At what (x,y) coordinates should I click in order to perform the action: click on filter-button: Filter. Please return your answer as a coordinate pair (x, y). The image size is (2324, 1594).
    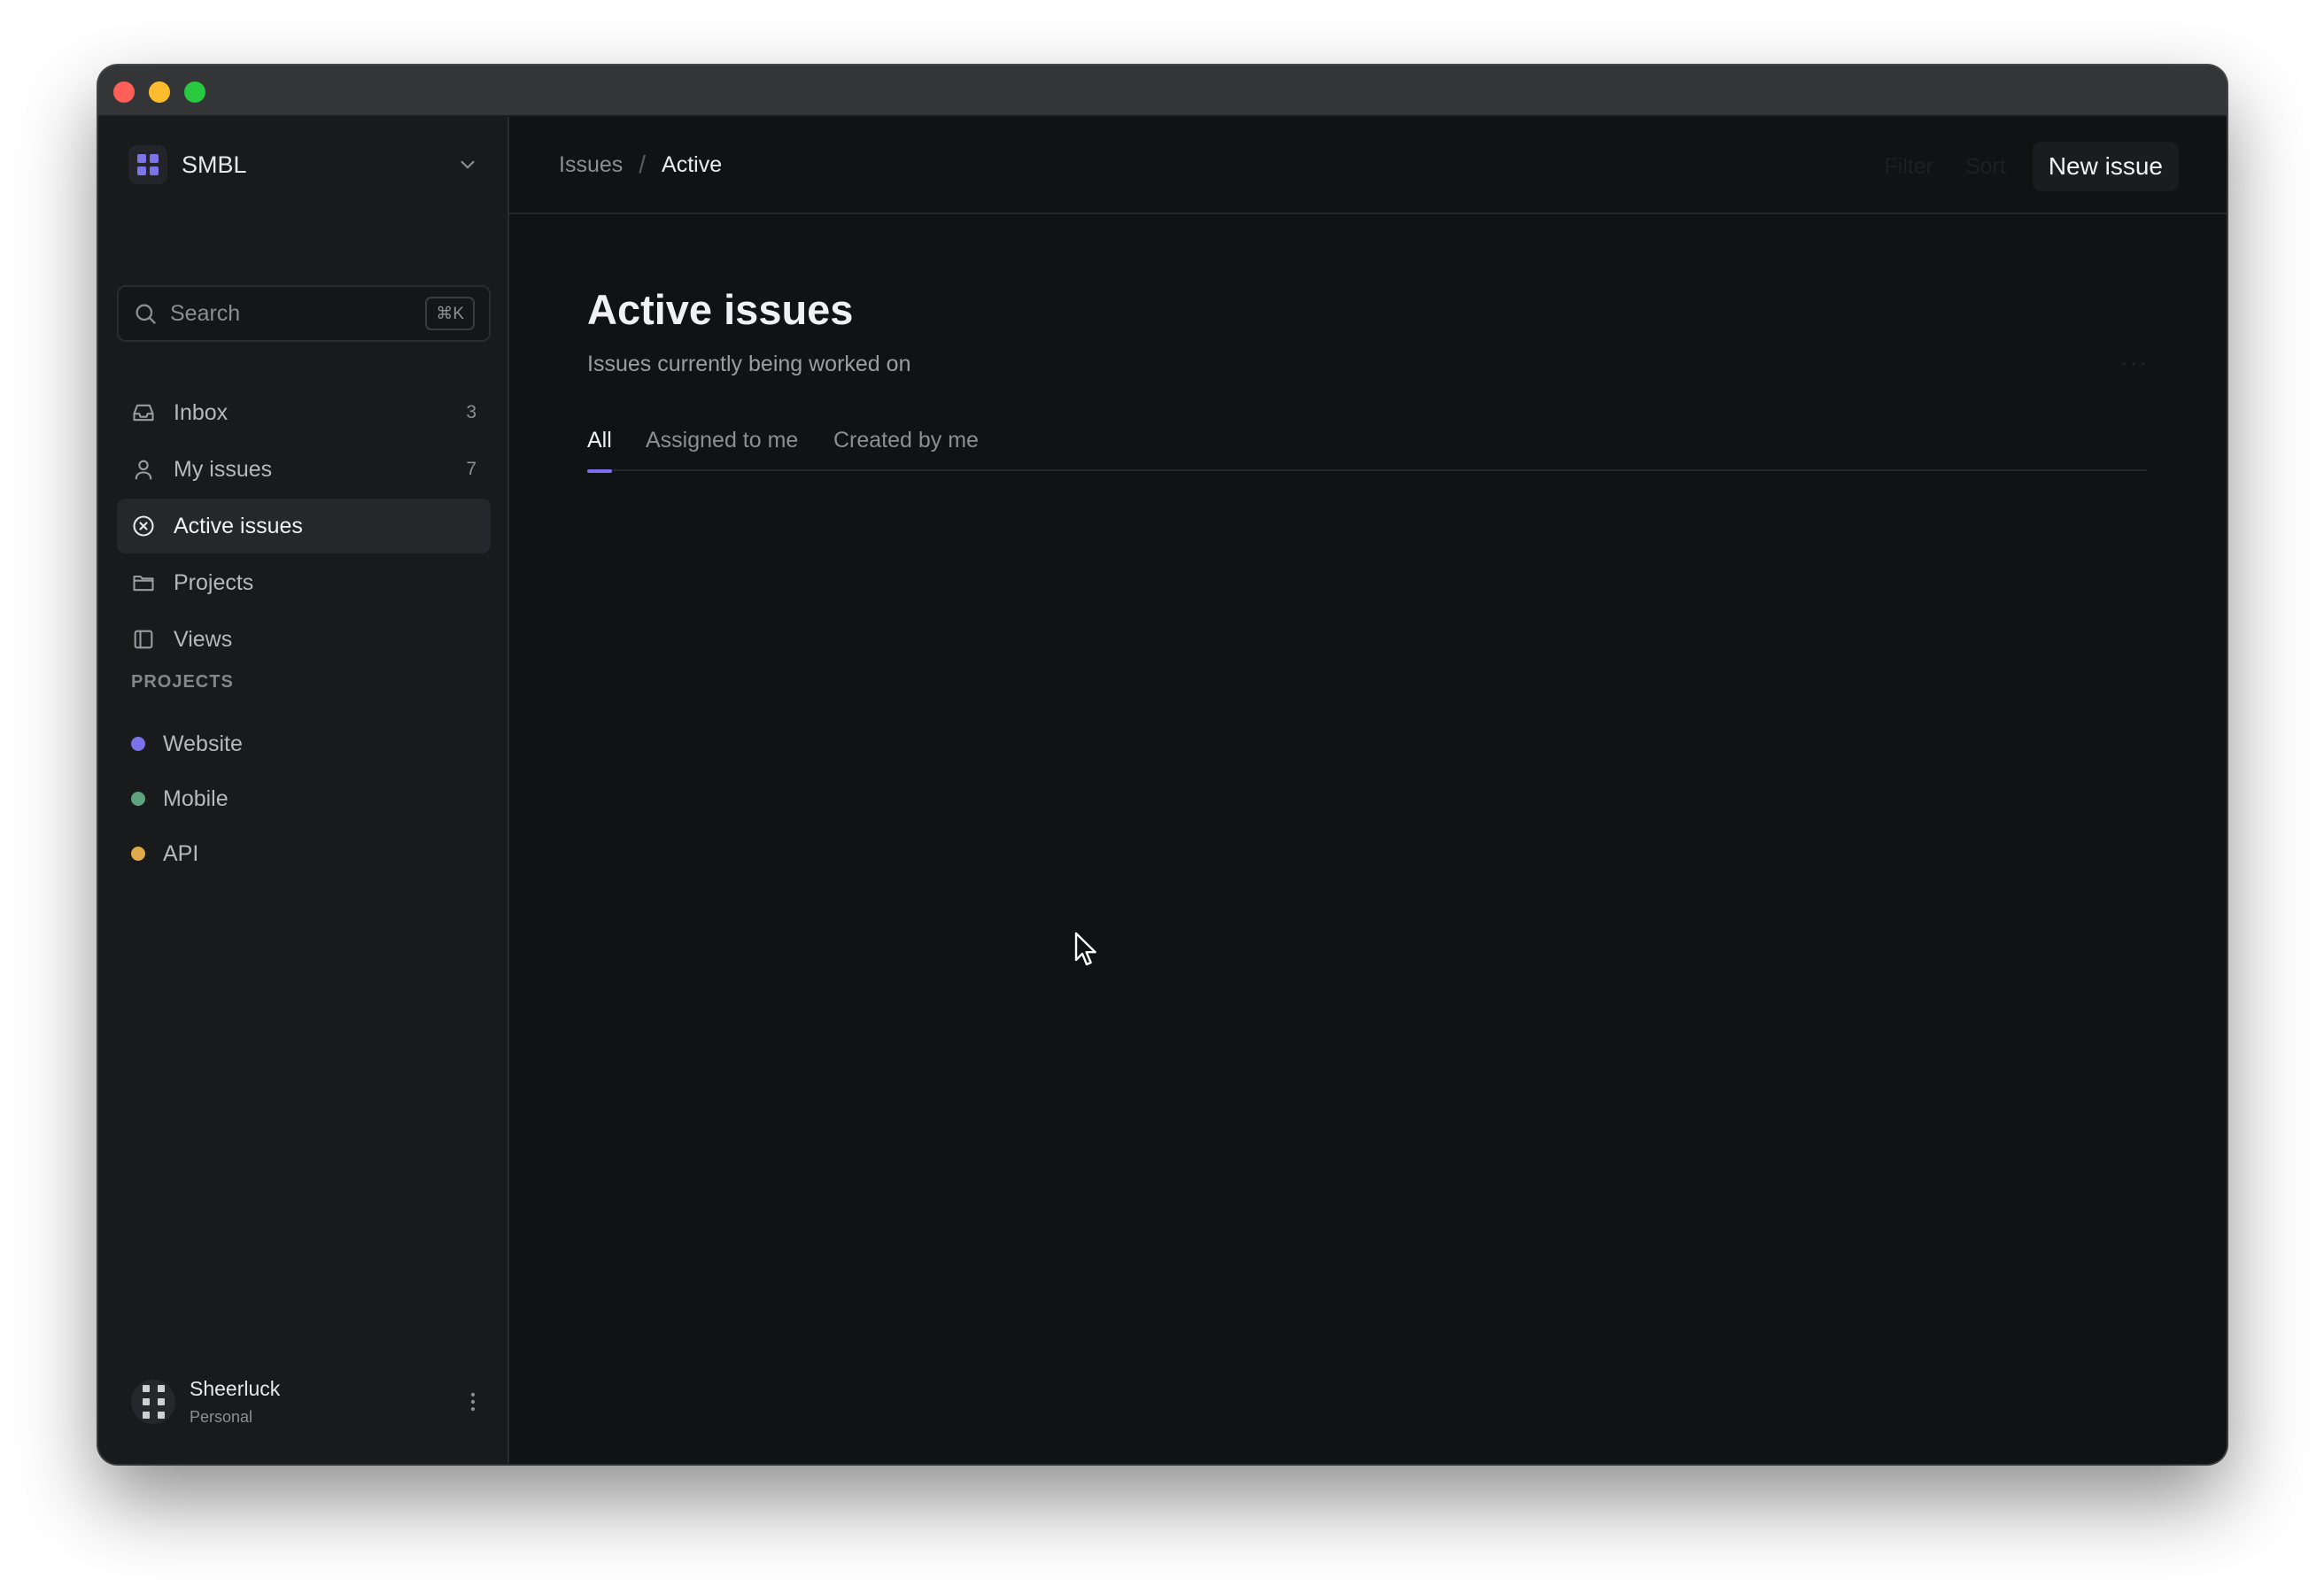
    Looking at the image, I should click on (1908, 167).